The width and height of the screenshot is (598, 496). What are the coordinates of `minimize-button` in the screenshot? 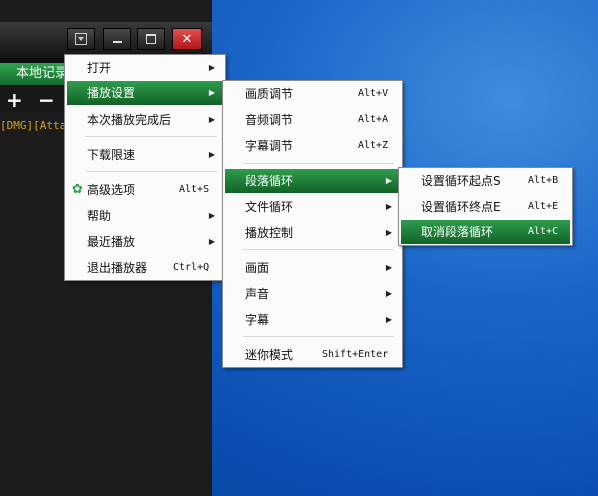 It's located at (117, 39).